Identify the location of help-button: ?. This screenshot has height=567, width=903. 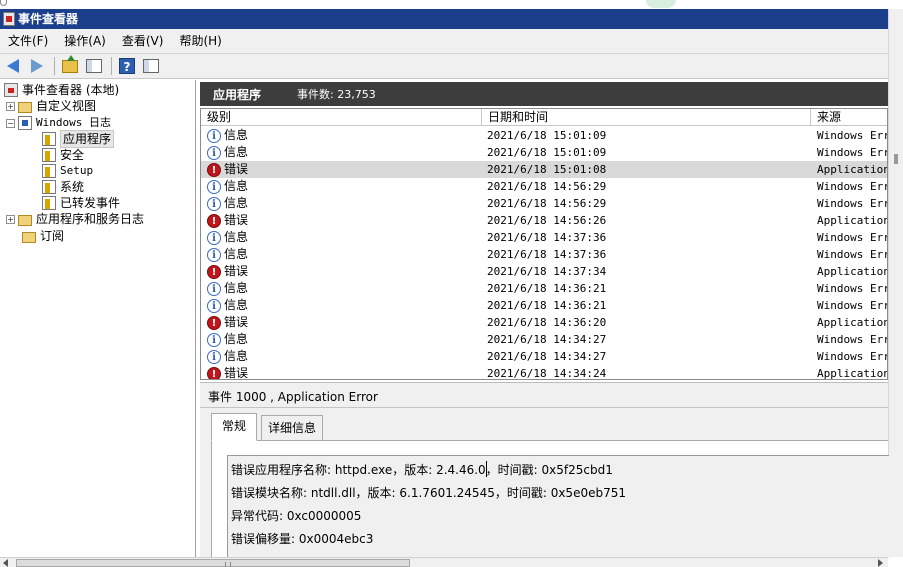
(127, 66).